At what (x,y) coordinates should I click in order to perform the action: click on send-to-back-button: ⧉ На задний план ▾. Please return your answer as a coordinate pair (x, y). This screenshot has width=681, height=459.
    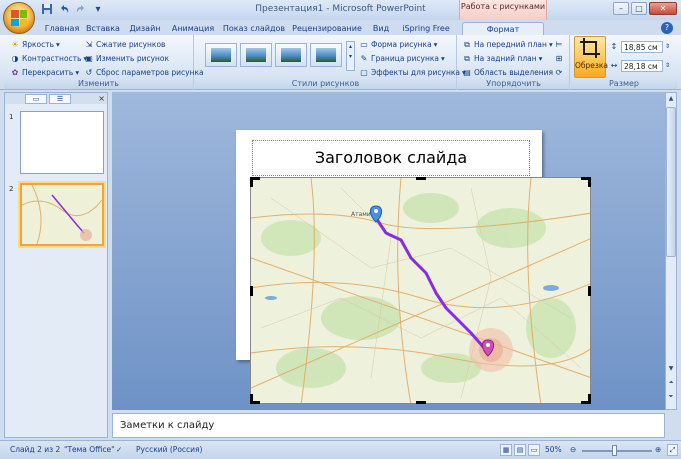
    Looking at the image, I should click on (502, 58).